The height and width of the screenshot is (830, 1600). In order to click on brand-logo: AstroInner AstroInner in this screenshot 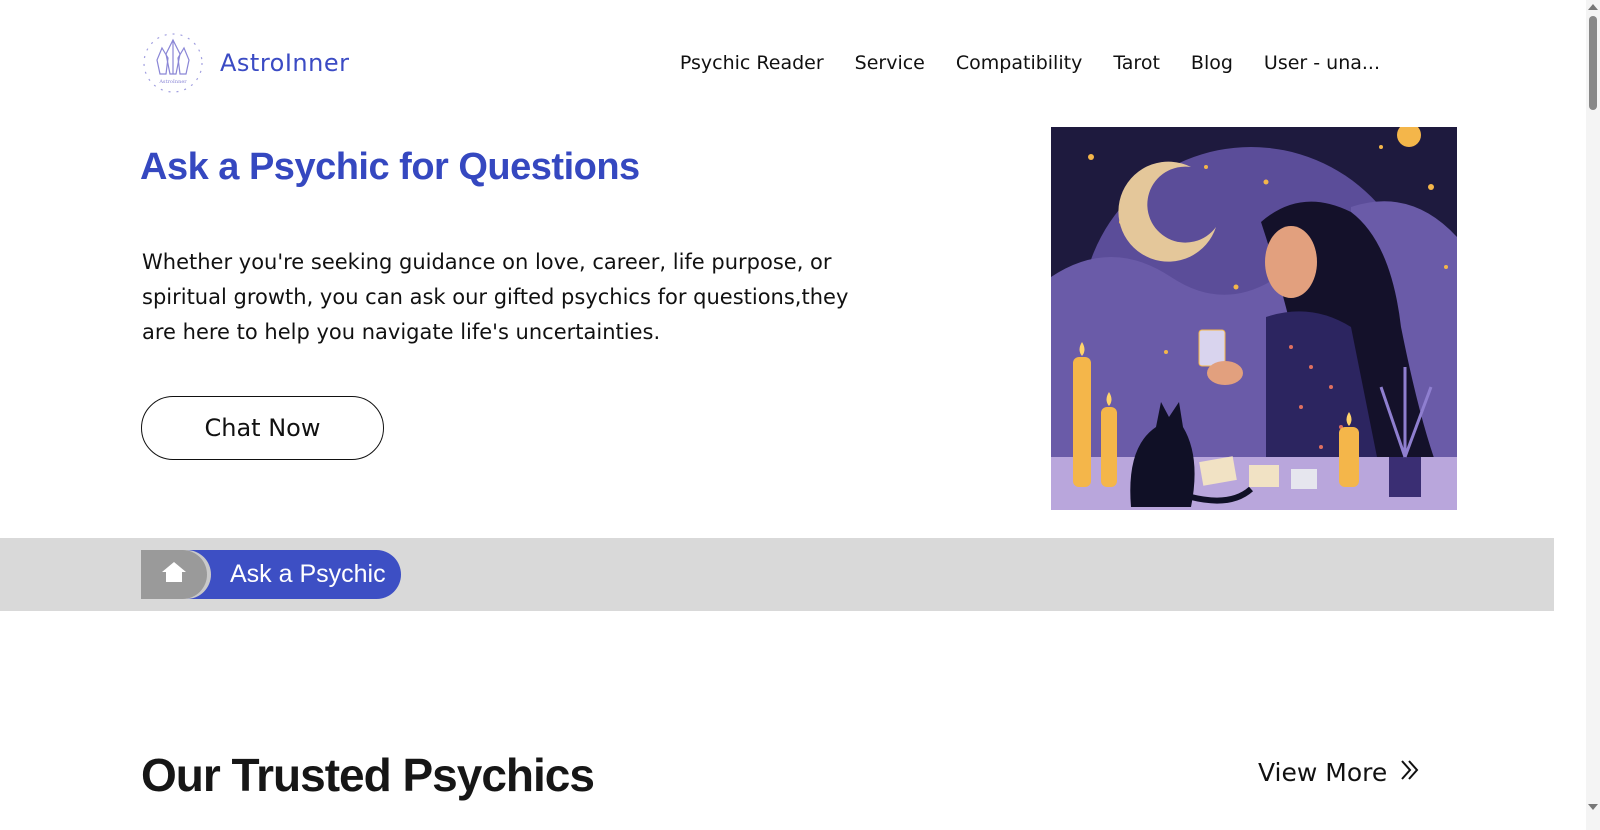, I will do `click(245, 63)`.